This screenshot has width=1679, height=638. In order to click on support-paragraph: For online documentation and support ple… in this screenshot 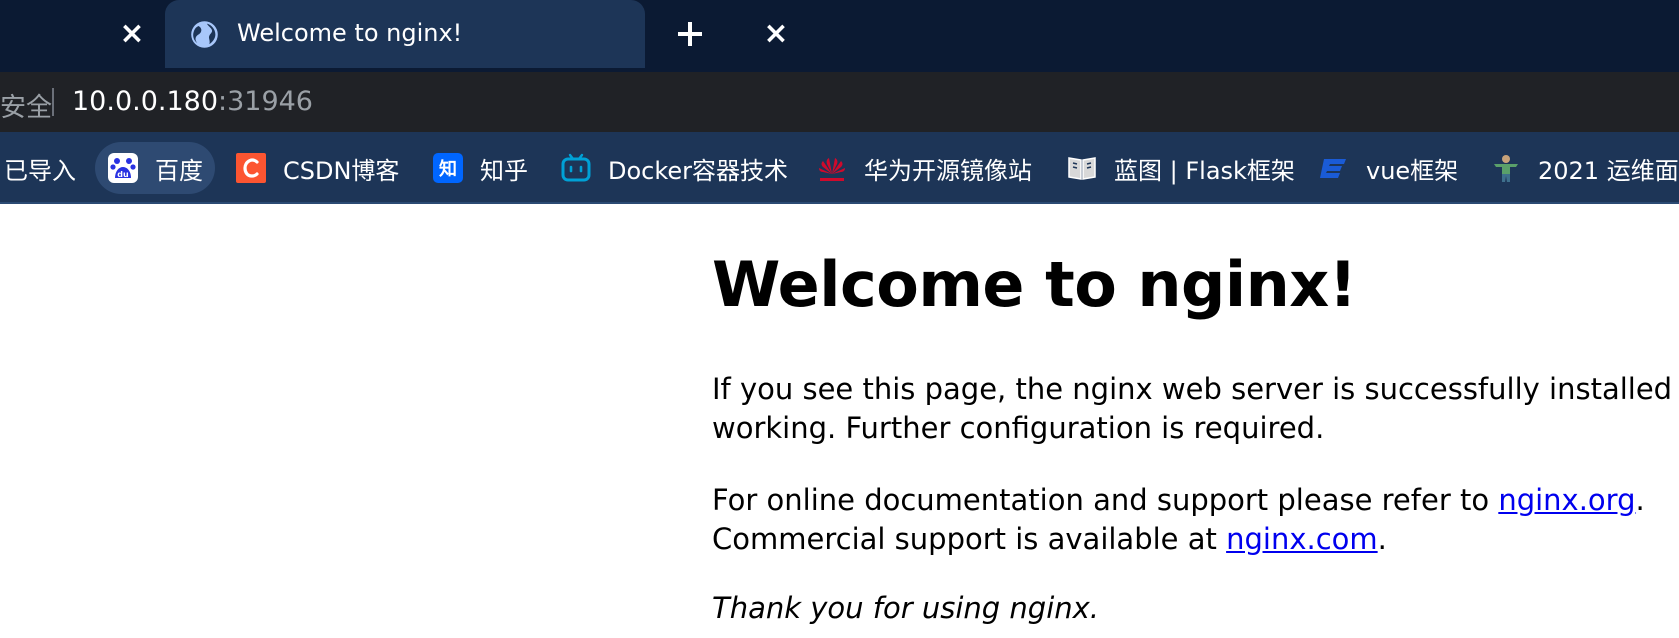, I will do `click(1178, 520)`.